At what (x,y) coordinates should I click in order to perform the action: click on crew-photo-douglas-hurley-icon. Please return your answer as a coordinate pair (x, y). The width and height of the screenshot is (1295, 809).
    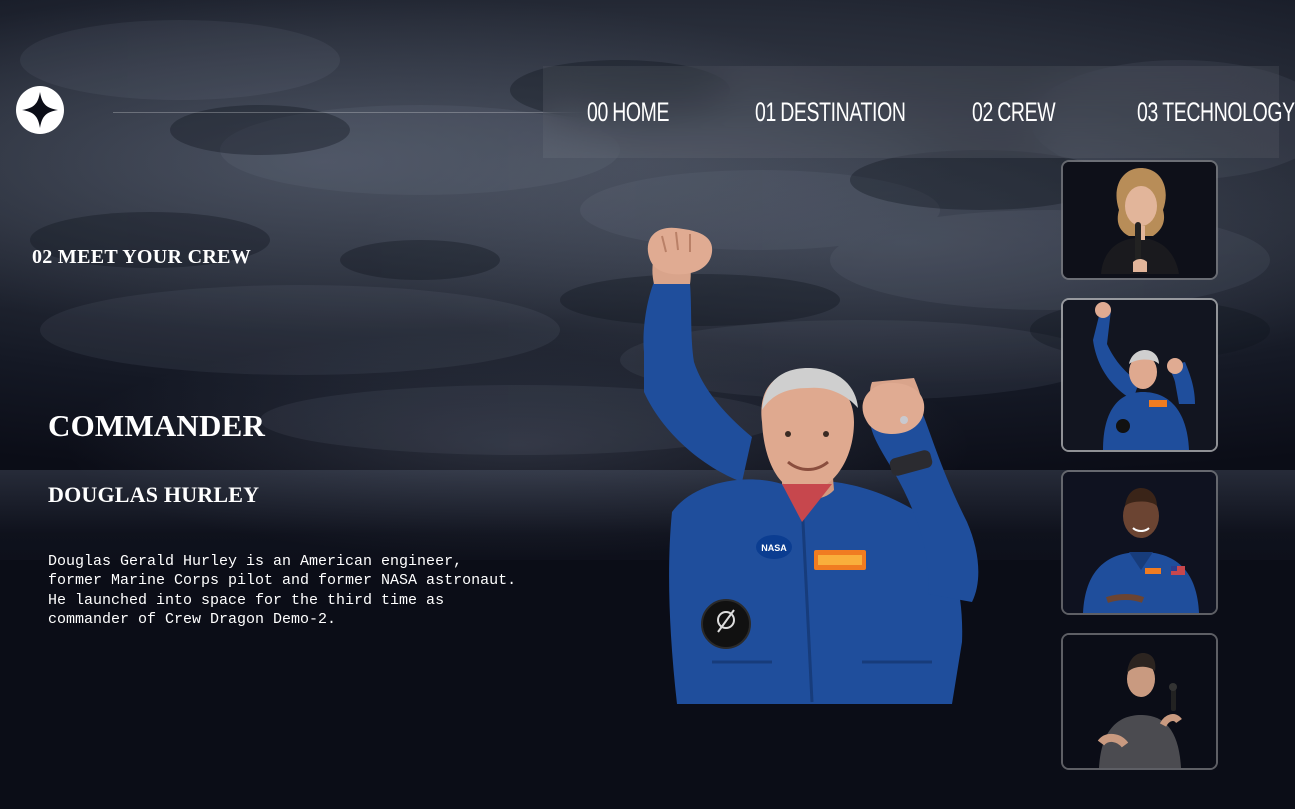
    Looking at the image, I should click on (1139, 375).